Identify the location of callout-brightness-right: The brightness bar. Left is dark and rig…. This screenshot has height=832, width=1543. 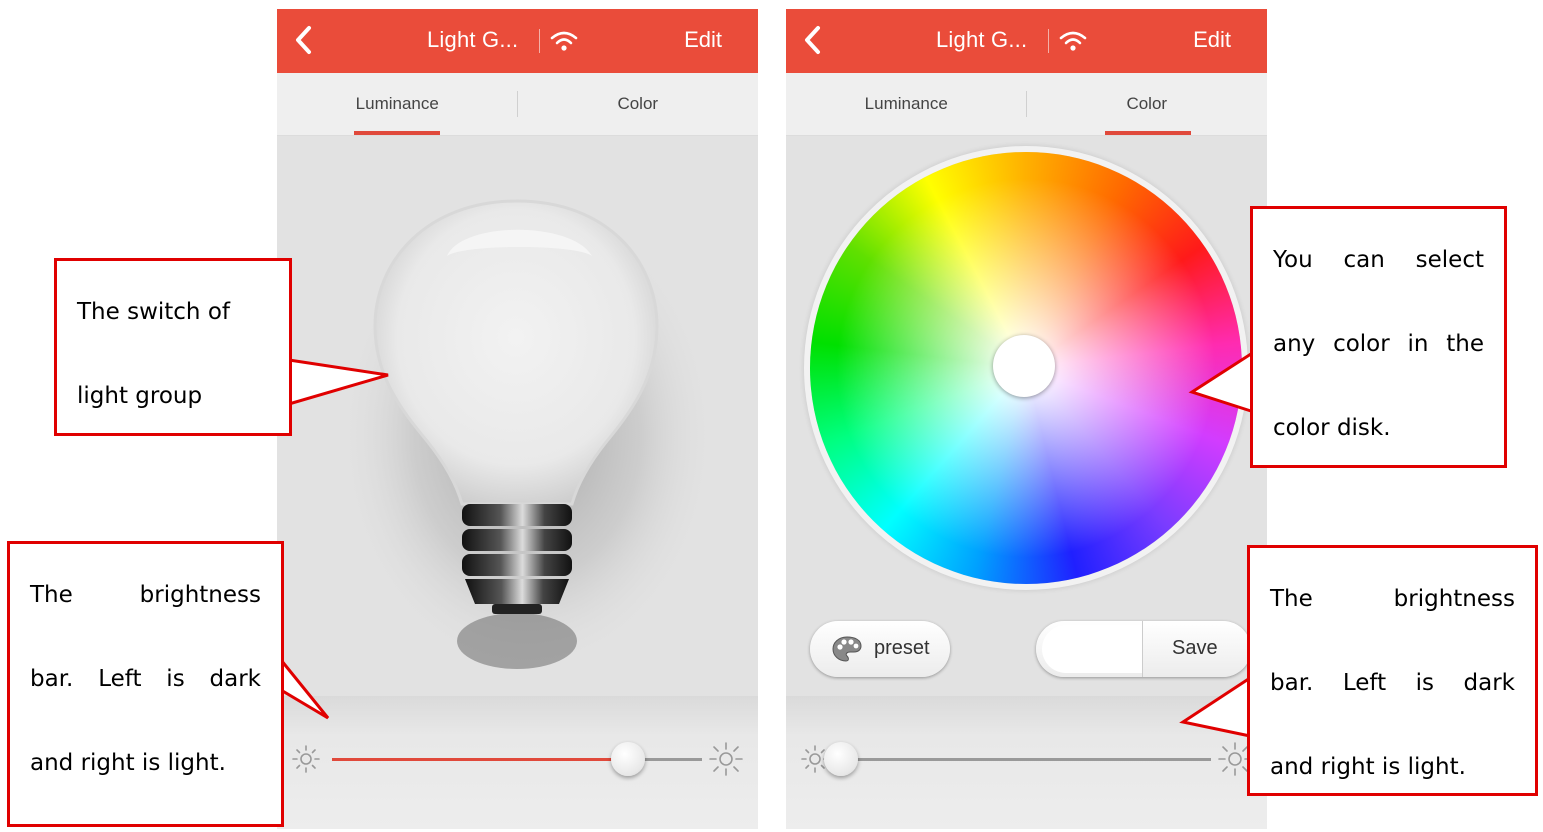
(1392, 670).